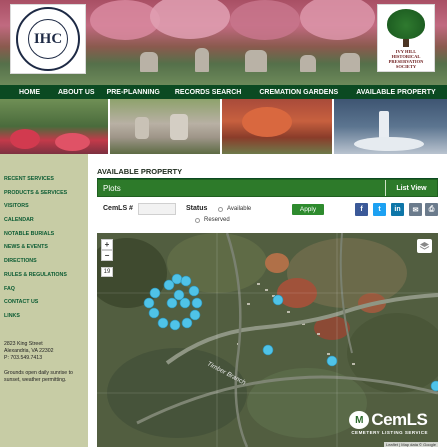 The width and height of the screenshot is (447, 447). Describe the element at coordinates (406, 66) in the screenshot. I see `society-line: SOCIETY` at that location.